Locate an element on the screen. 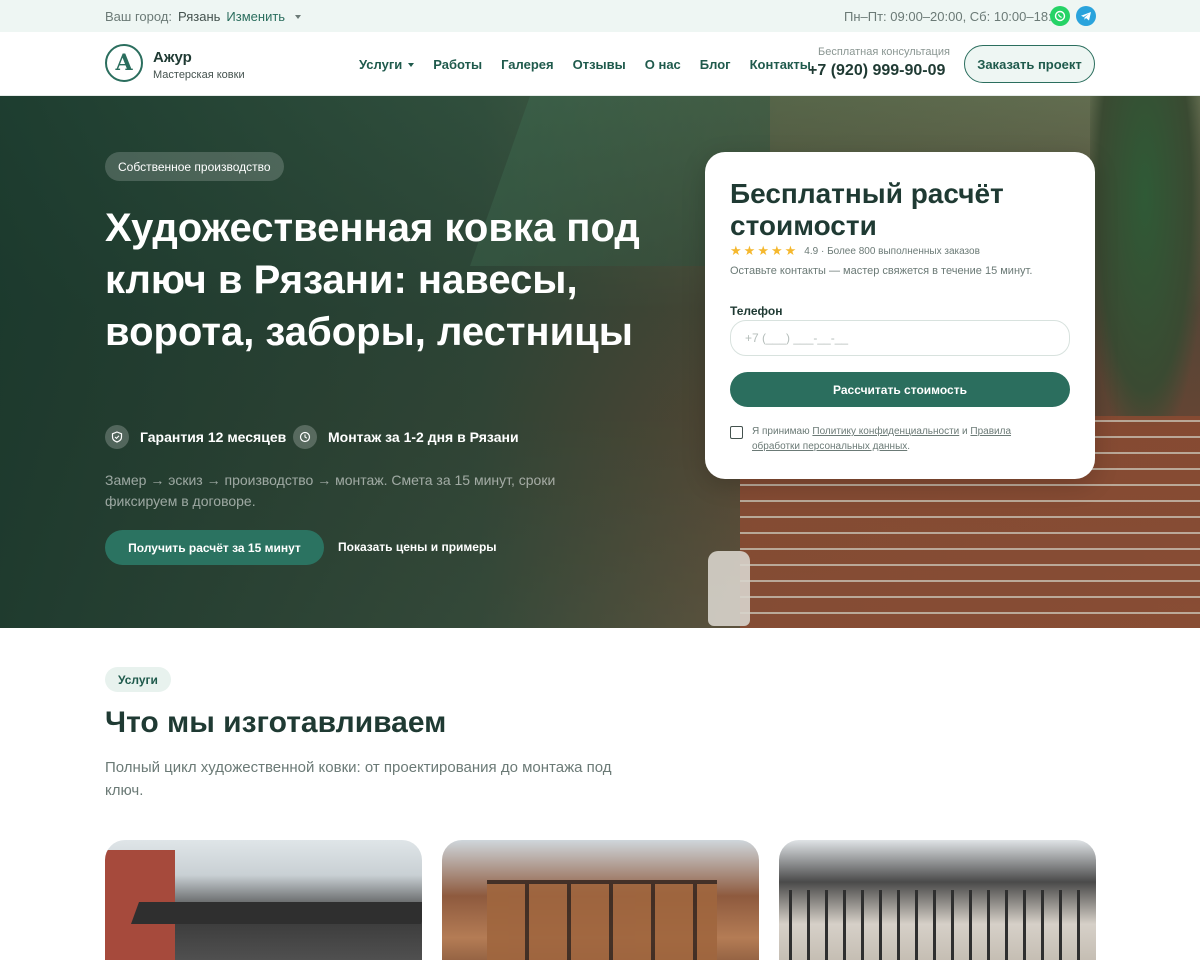 Image resolution: width=1200 pixels, height=960 pixels. feature-warranty: Гарантия 12 месяцев is located at coordinates (195, 437).